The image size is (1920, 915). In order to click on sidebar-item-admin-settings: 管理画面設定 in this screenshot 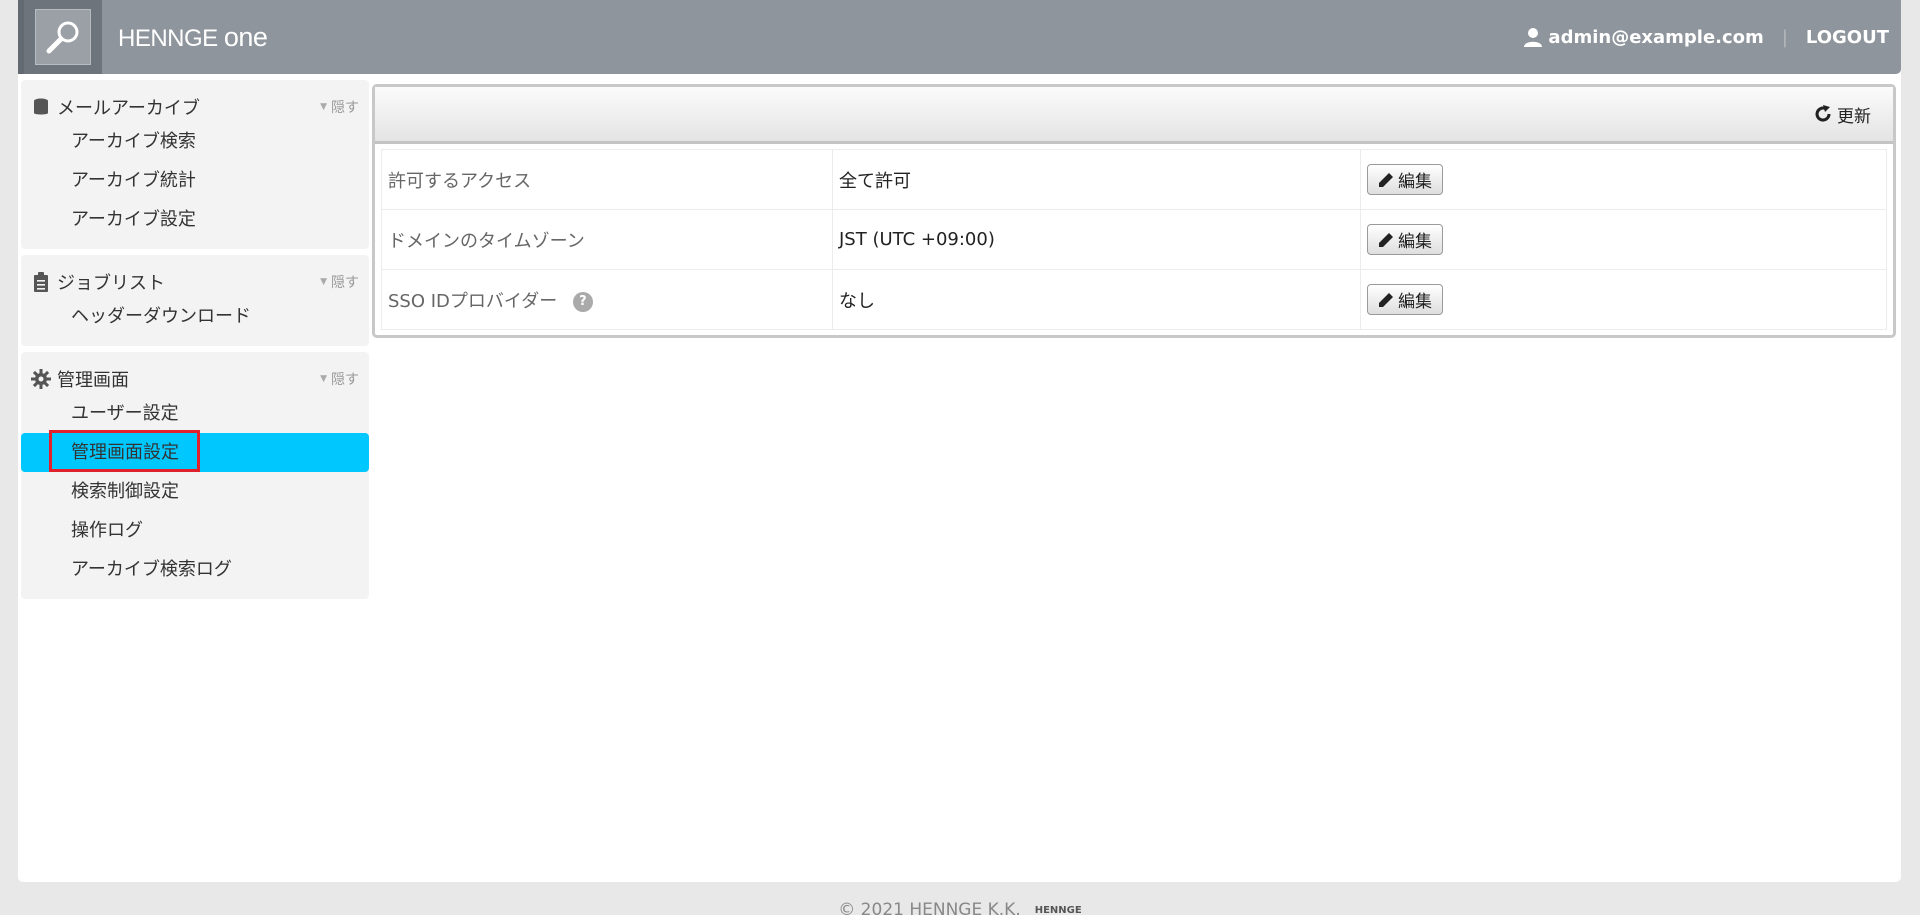, I will do `click(195, 451)`.